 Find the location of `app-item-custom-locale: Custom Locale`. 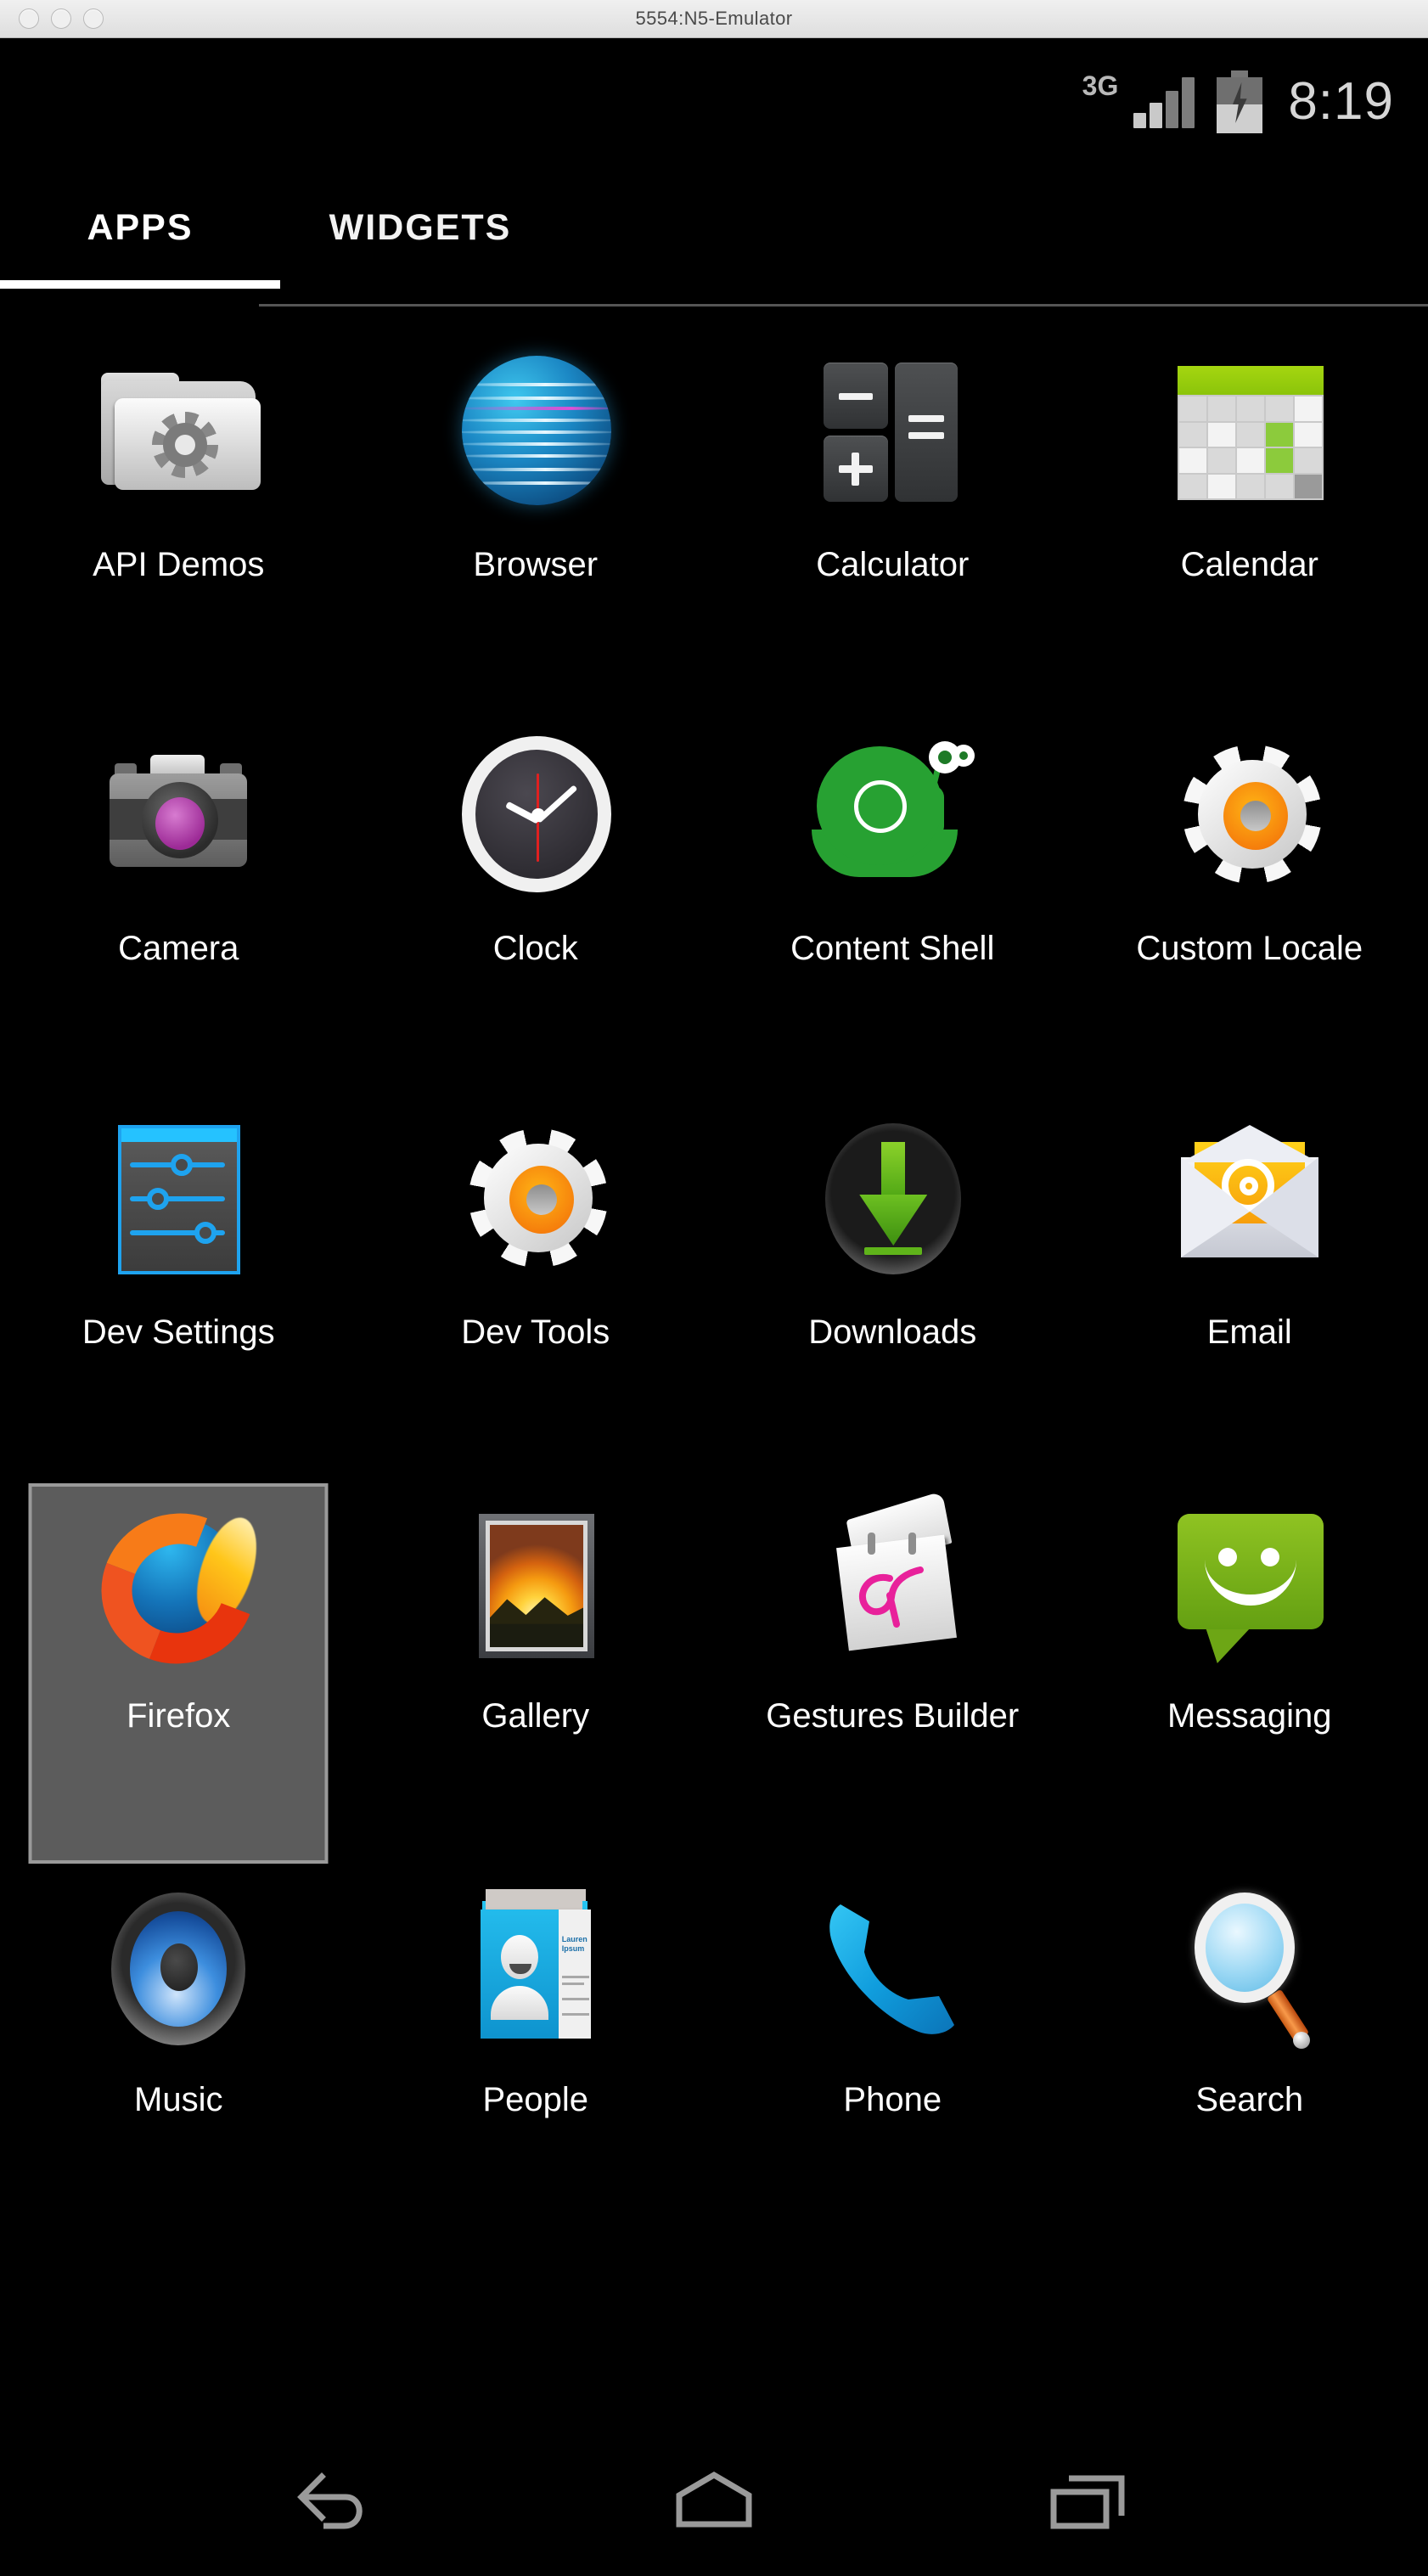

app-item-custom-locale: Custom Locale is located at coordinates (1249, 898).